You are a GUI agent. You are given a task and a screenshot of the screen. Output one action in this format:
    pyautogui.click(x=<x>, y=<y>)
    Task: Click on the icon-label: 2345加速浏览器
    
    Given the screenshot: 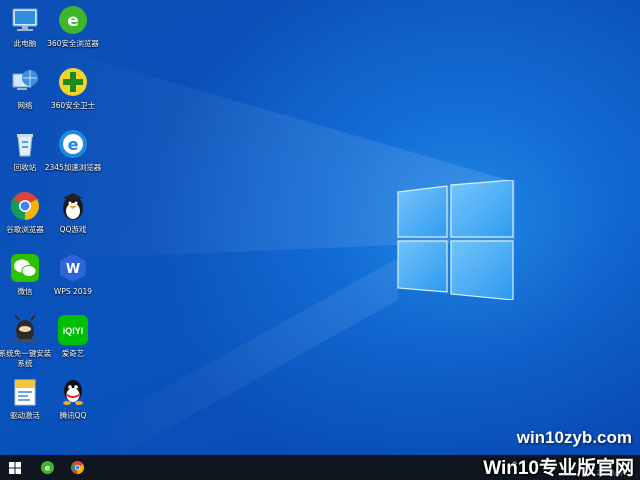 What is the action you would take?
    pyautogui.click(x=73, y=167)
    